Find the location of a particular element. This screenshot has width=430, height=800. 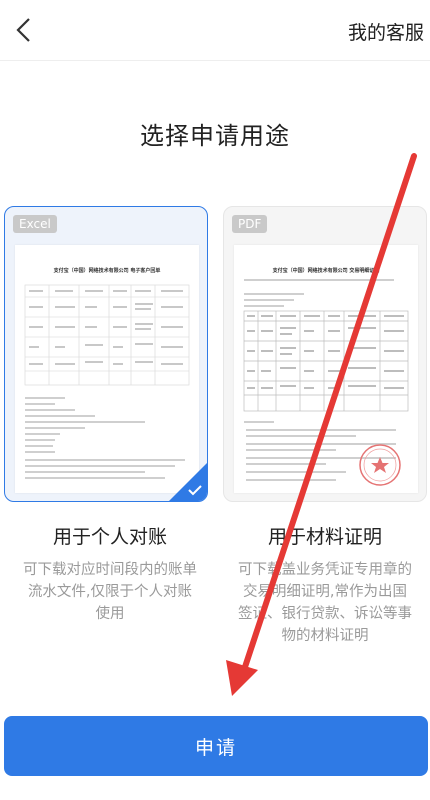

check-icon is located at coordinates (195, 490).